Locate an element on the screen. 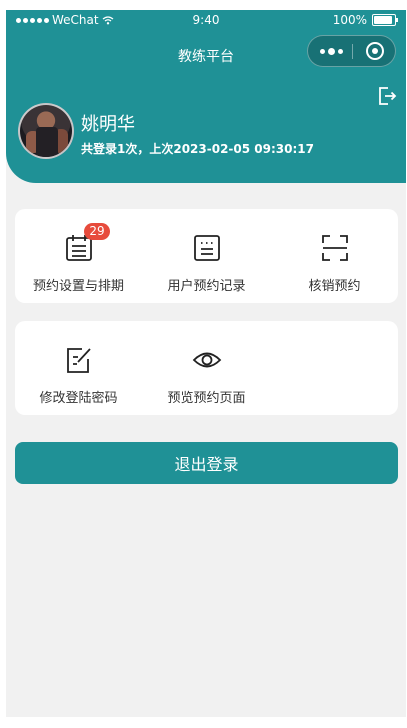 The width and height of the screenshot is (407, 728). menu-item-preview-page: 预览预约页面 is located at coordinates (206, 368).